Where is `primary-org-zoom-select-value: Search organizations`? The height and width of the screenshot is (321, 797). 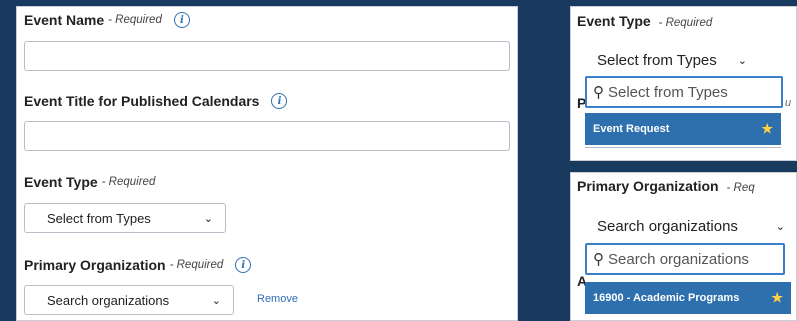
primary-org-zoom-select-value: Search organizations is located at coordinates (667, 226).